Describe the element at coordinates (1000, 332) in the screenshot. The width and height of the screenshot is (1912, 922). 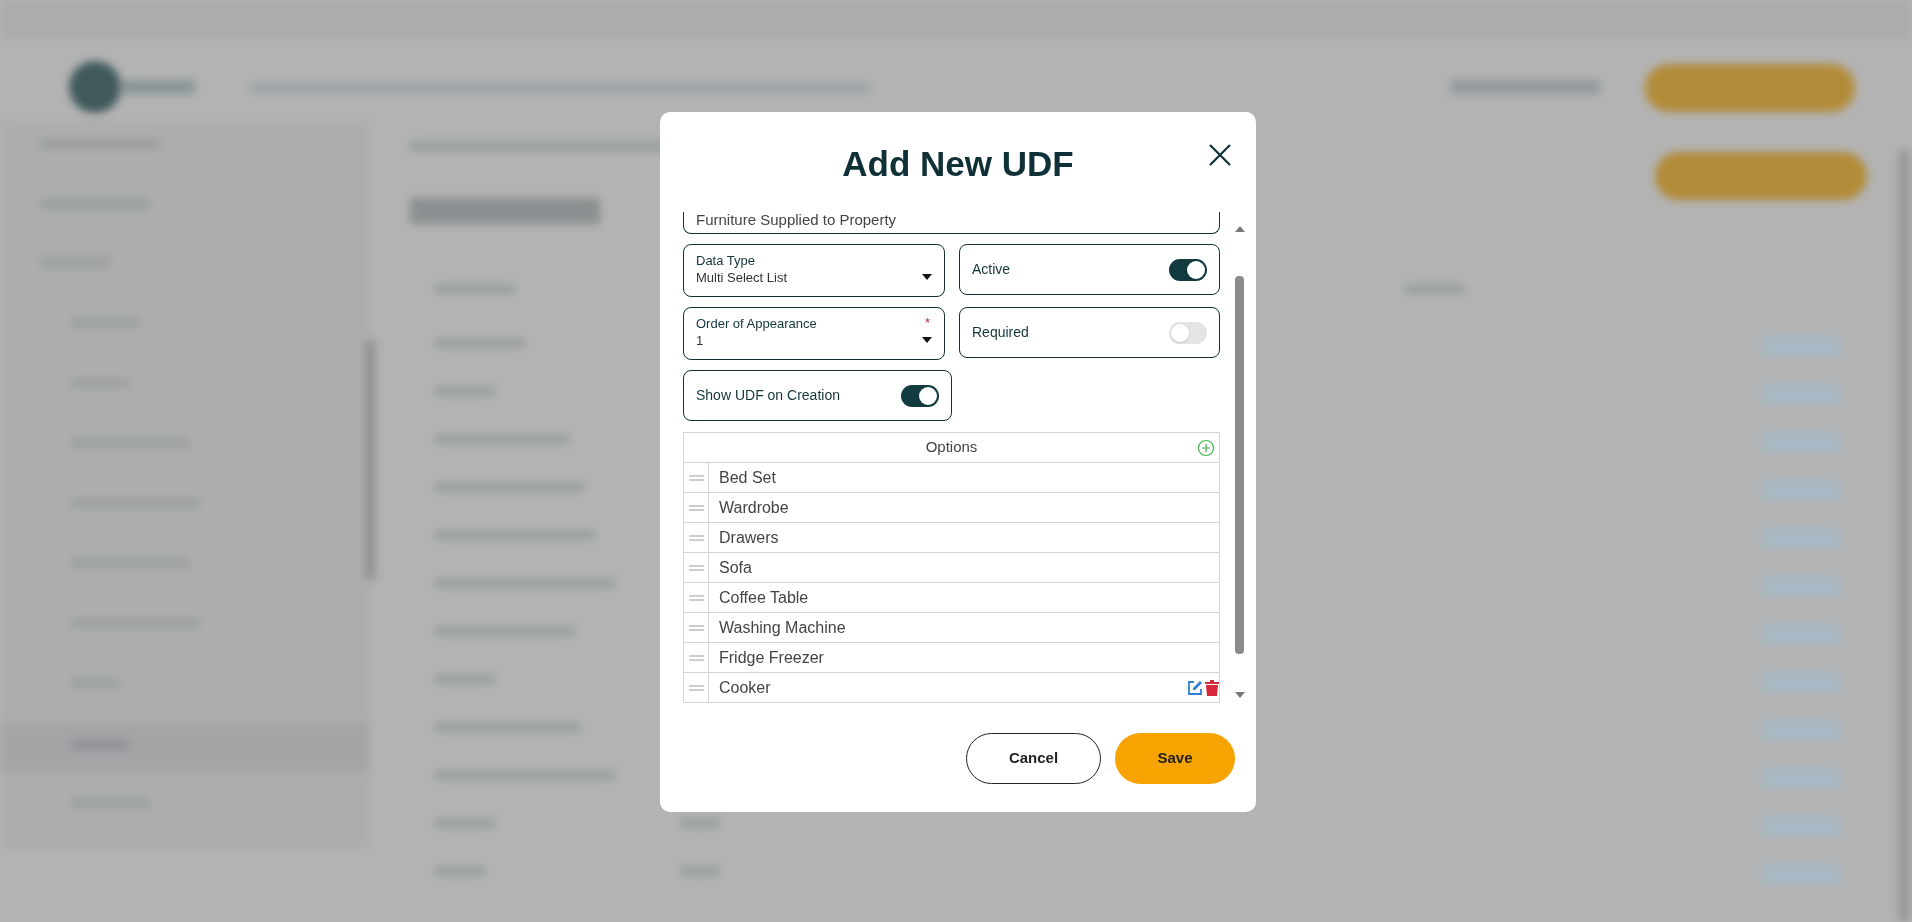
I see `toggle-label: Required` at that location.